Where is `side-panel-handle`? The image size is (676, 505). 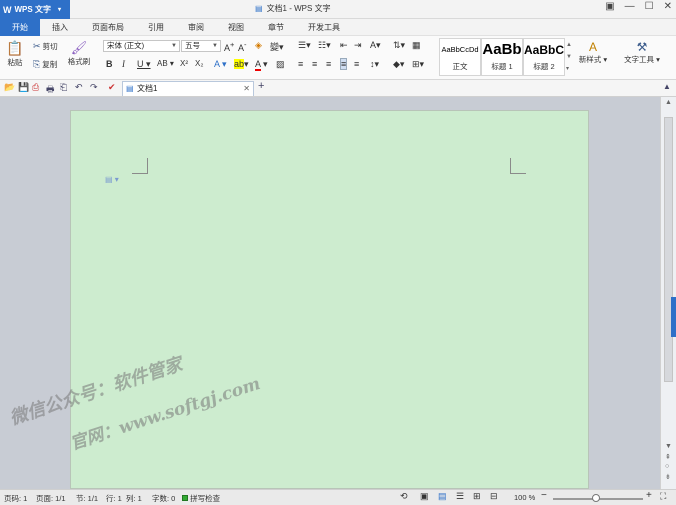 side-panel-handle is located at coordinates (673, 317).